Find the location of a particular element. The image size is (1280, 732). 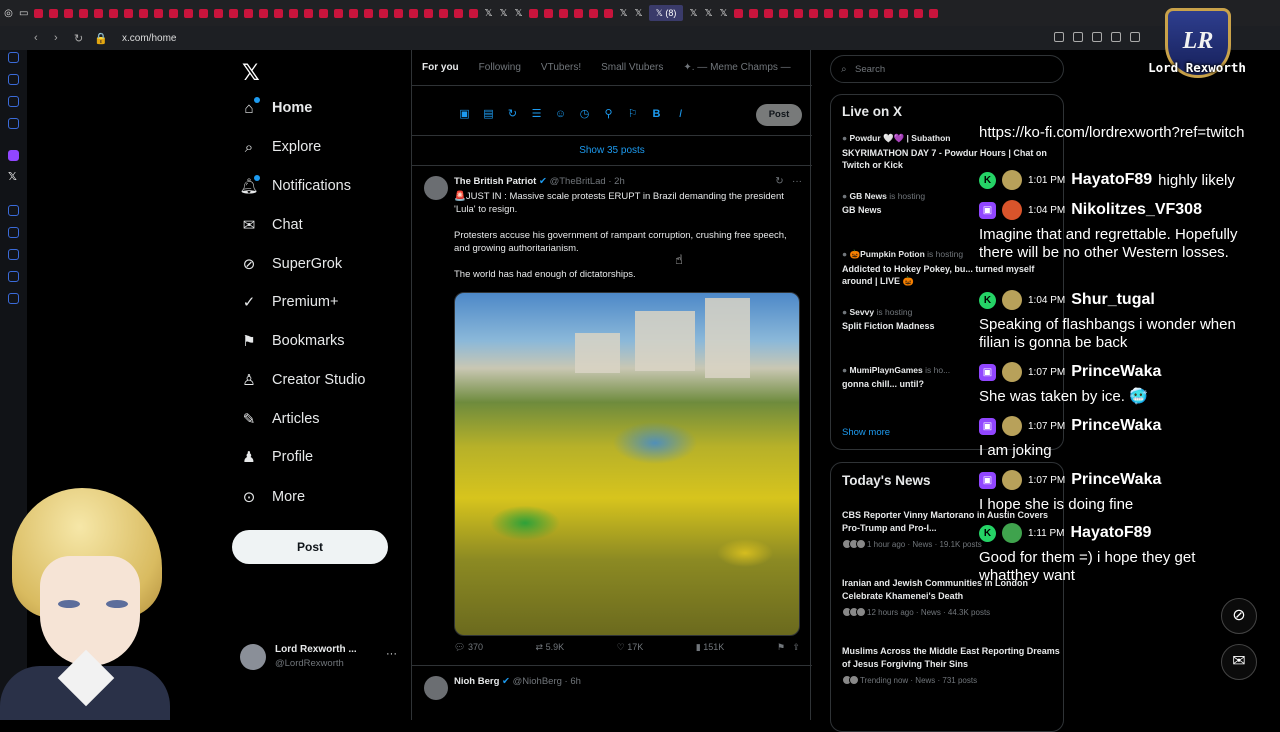

nav-articles: ✎ Articles is located at coordinates (280, 419).